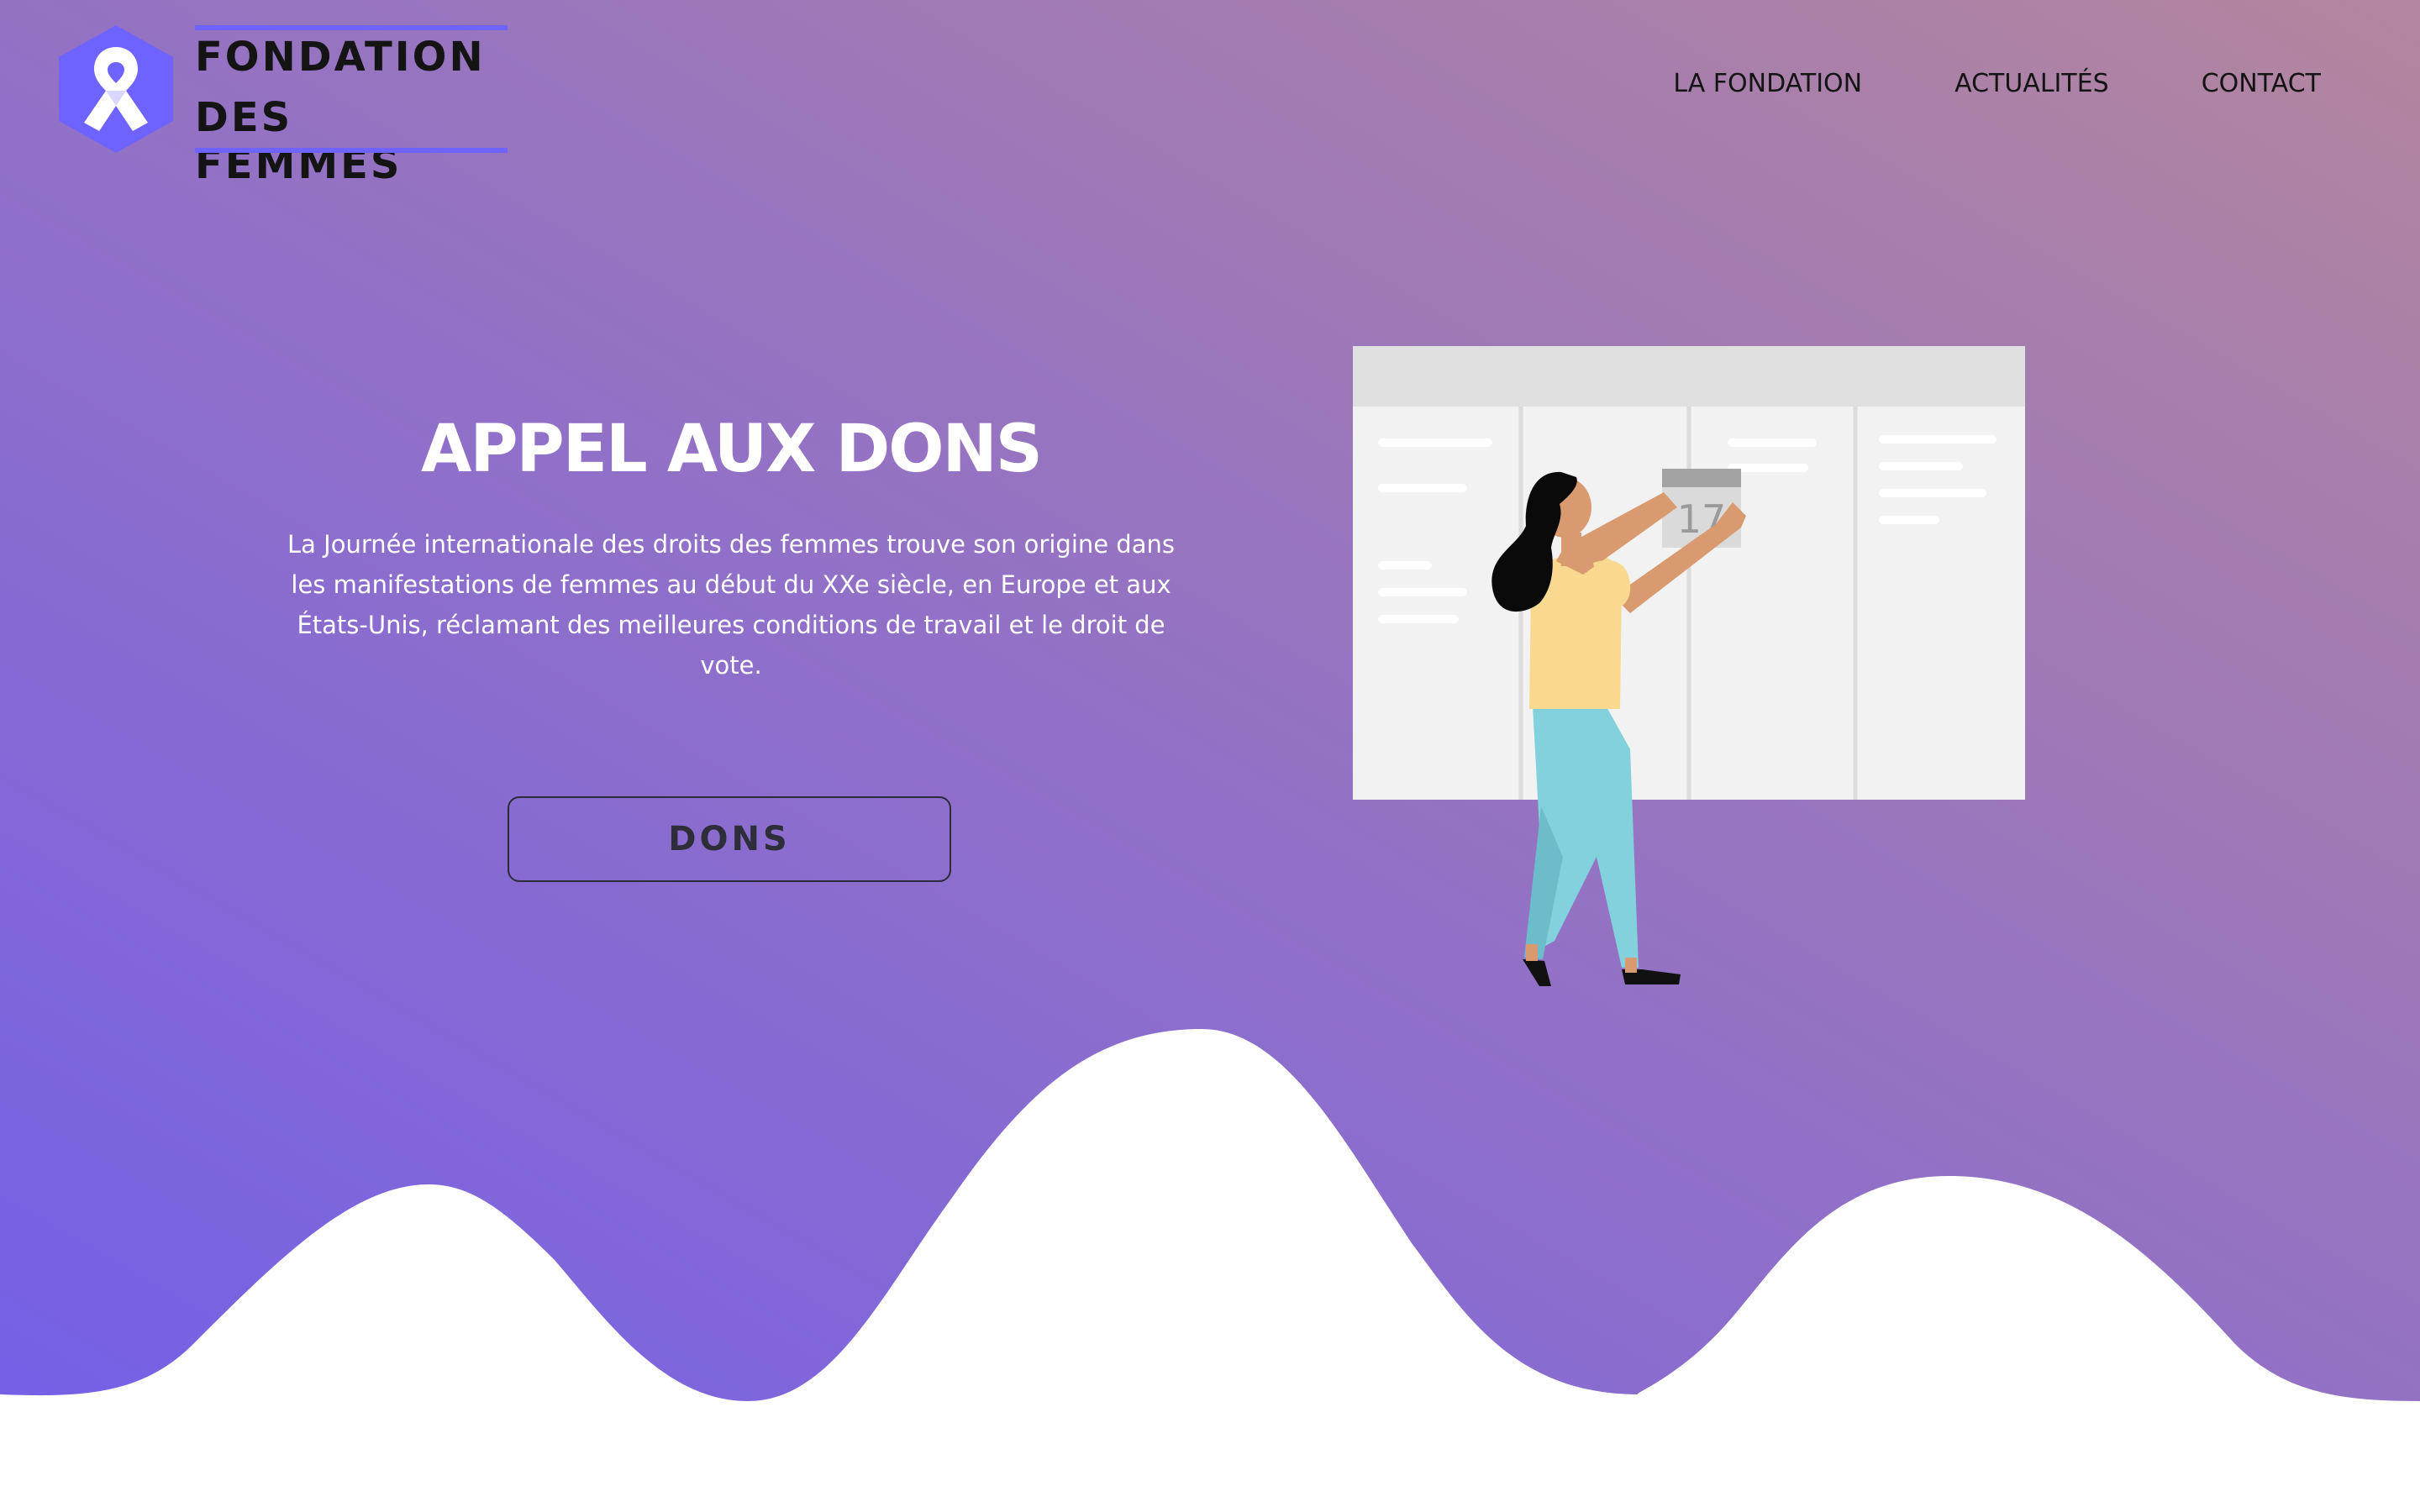 The height and width of the screenshot is (1512, 2420). I want to click on logo-top-bar, so click(352, 27).